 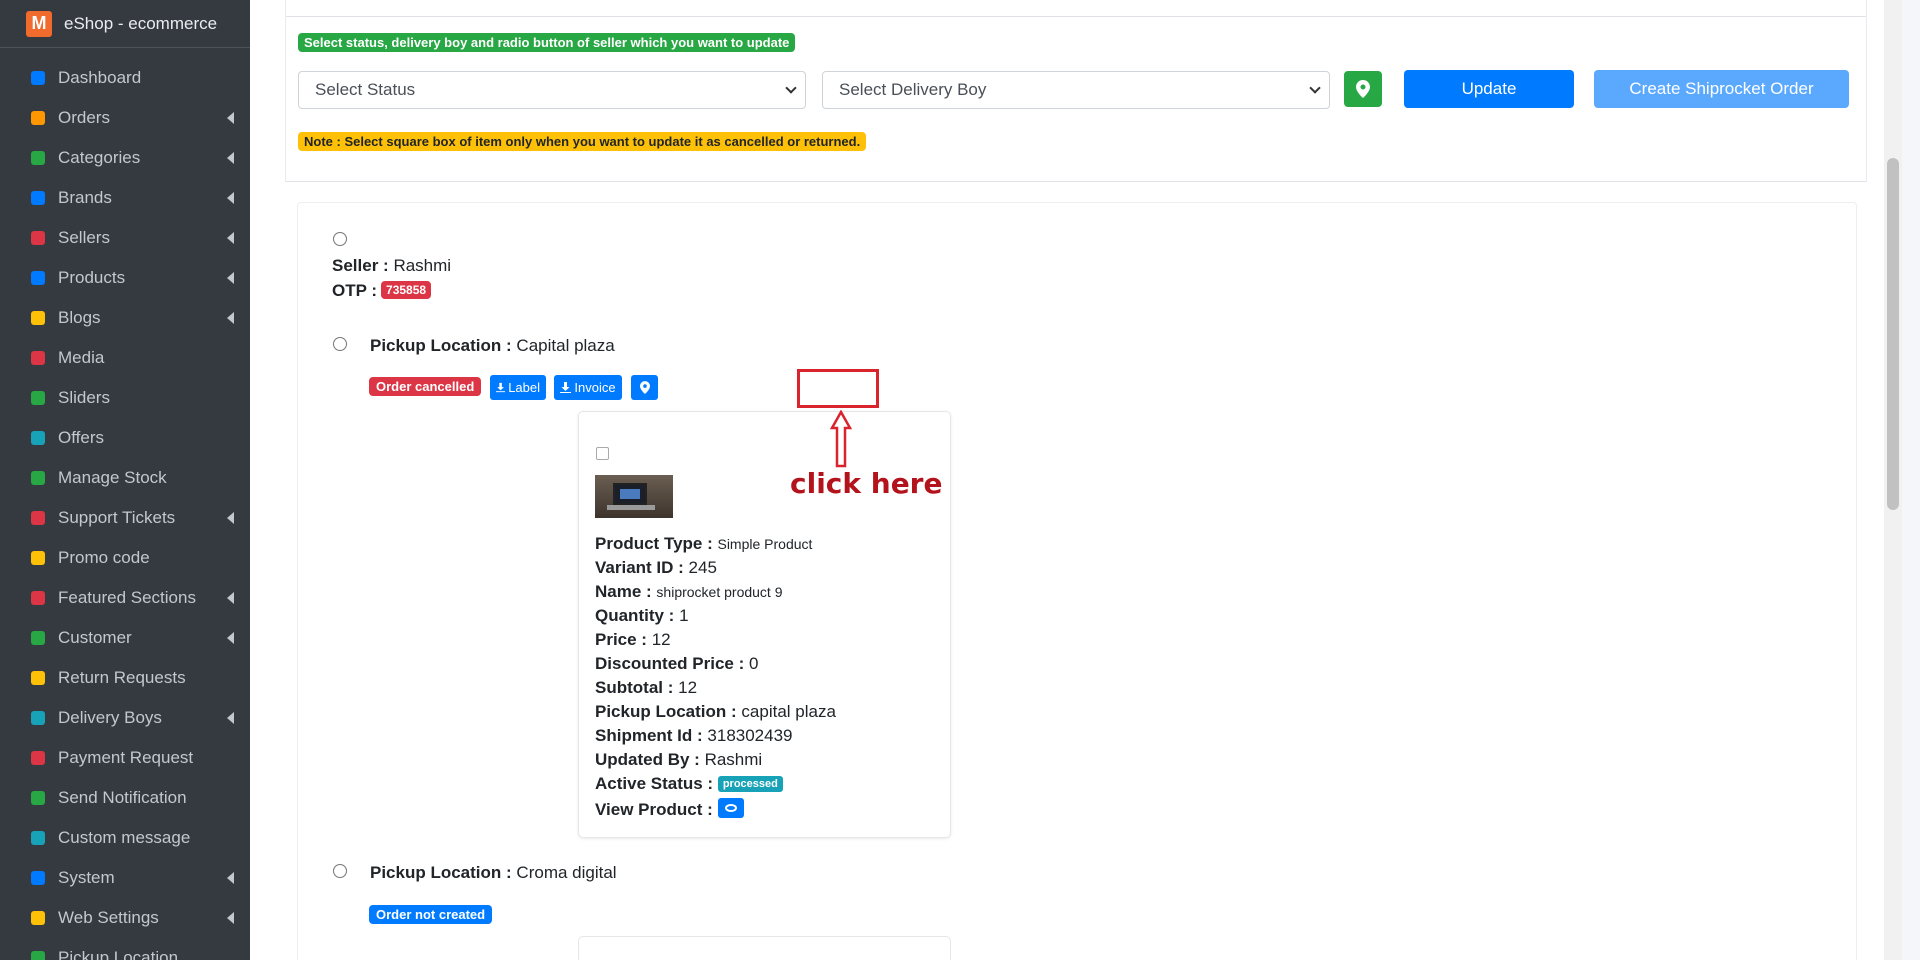 What do you see at coordinates (1076, 90) in the screenshot?
I see `delivery-boy-select: Select Delivery Boy` at bounding box center [1076, 90].